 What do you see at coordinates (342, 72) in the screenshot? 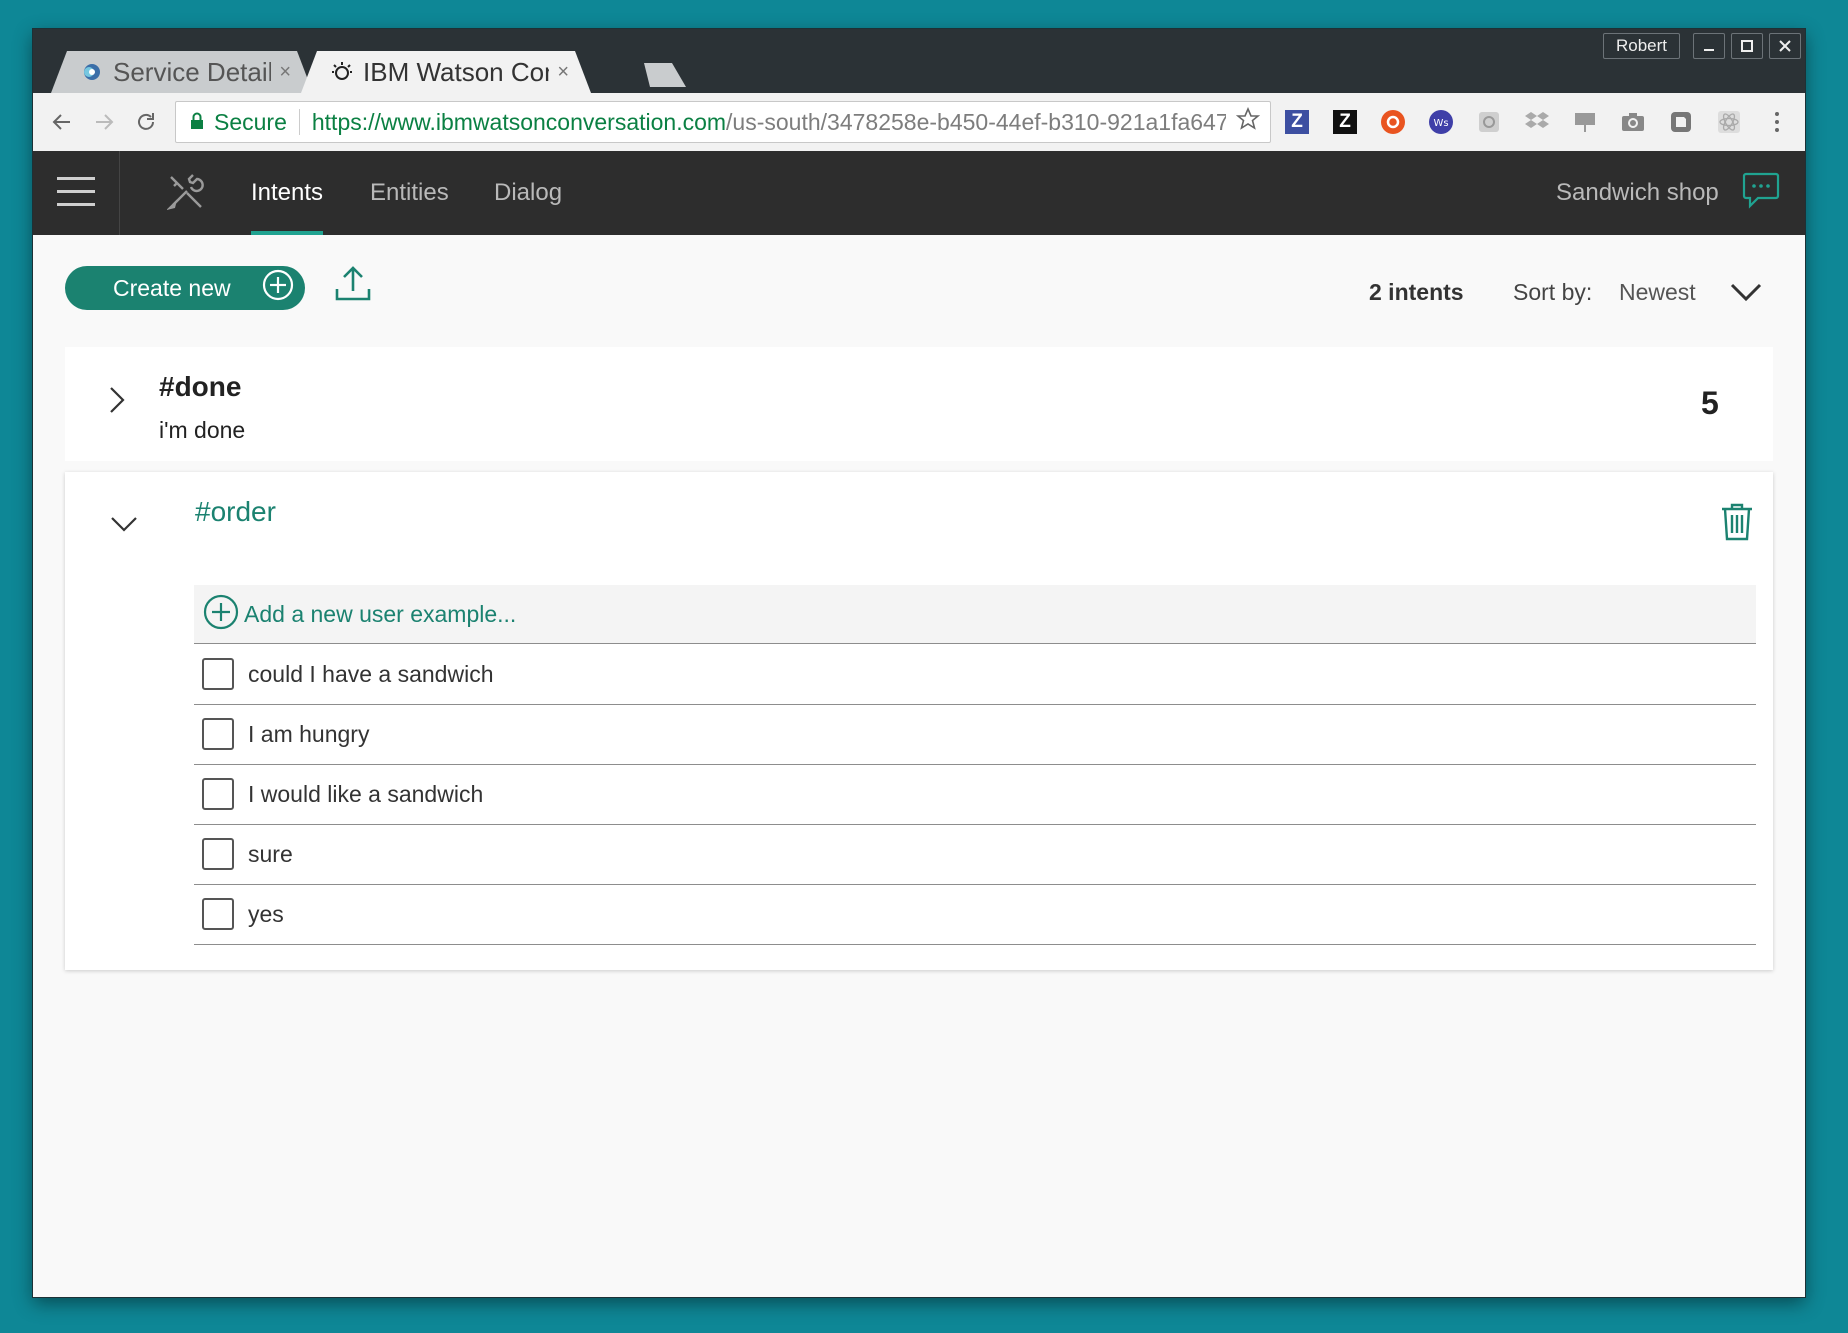
I see `watson-favicon-icon` at bounding box center [342, 72].